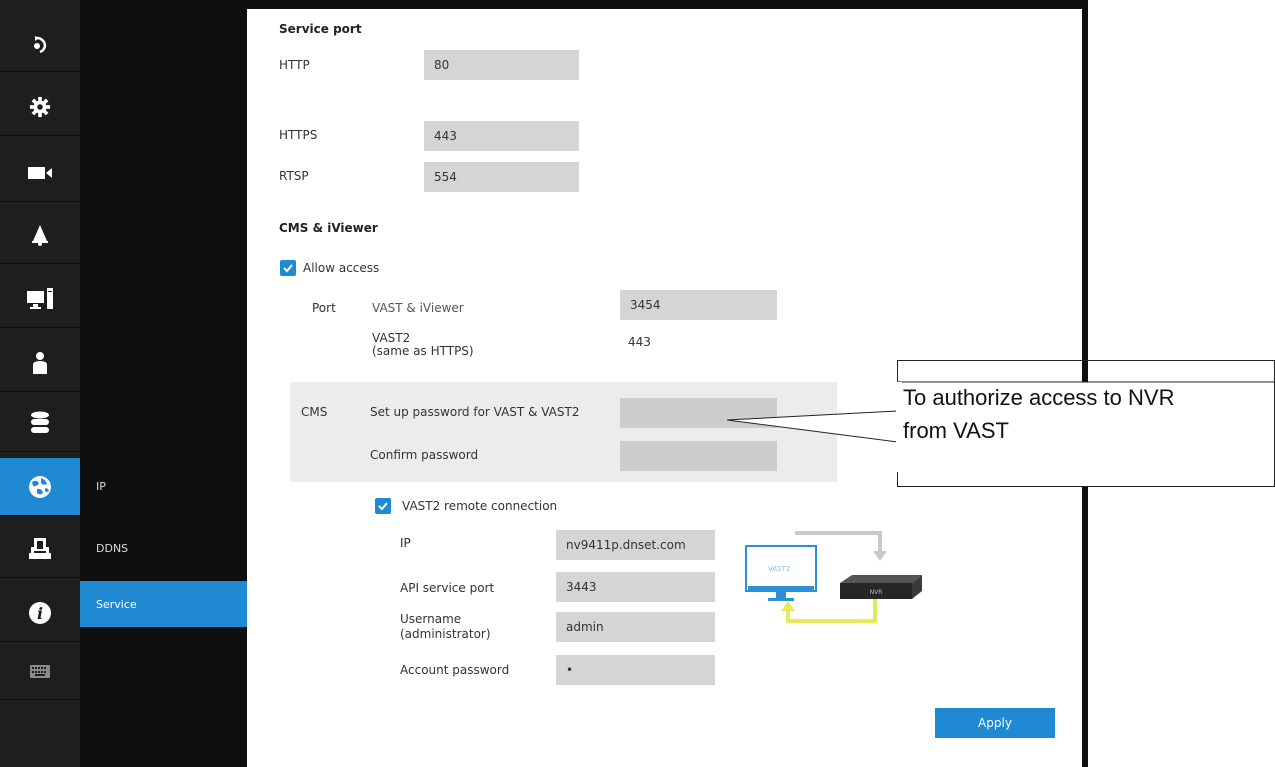 The height and width of the screenshot is (767, 1275). I want to click on monitor-base, so click(781, 599).